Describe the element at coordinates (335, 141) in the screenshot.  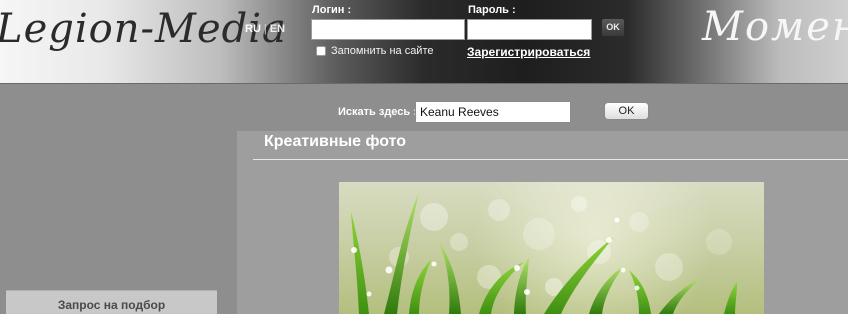
I see `section-title: Креативные фото` at that location.